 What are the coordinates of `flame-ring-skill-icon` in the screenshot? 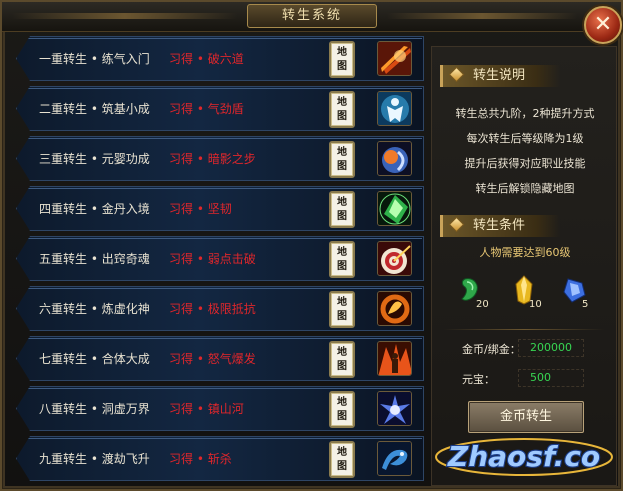 It's located at (394, 308).